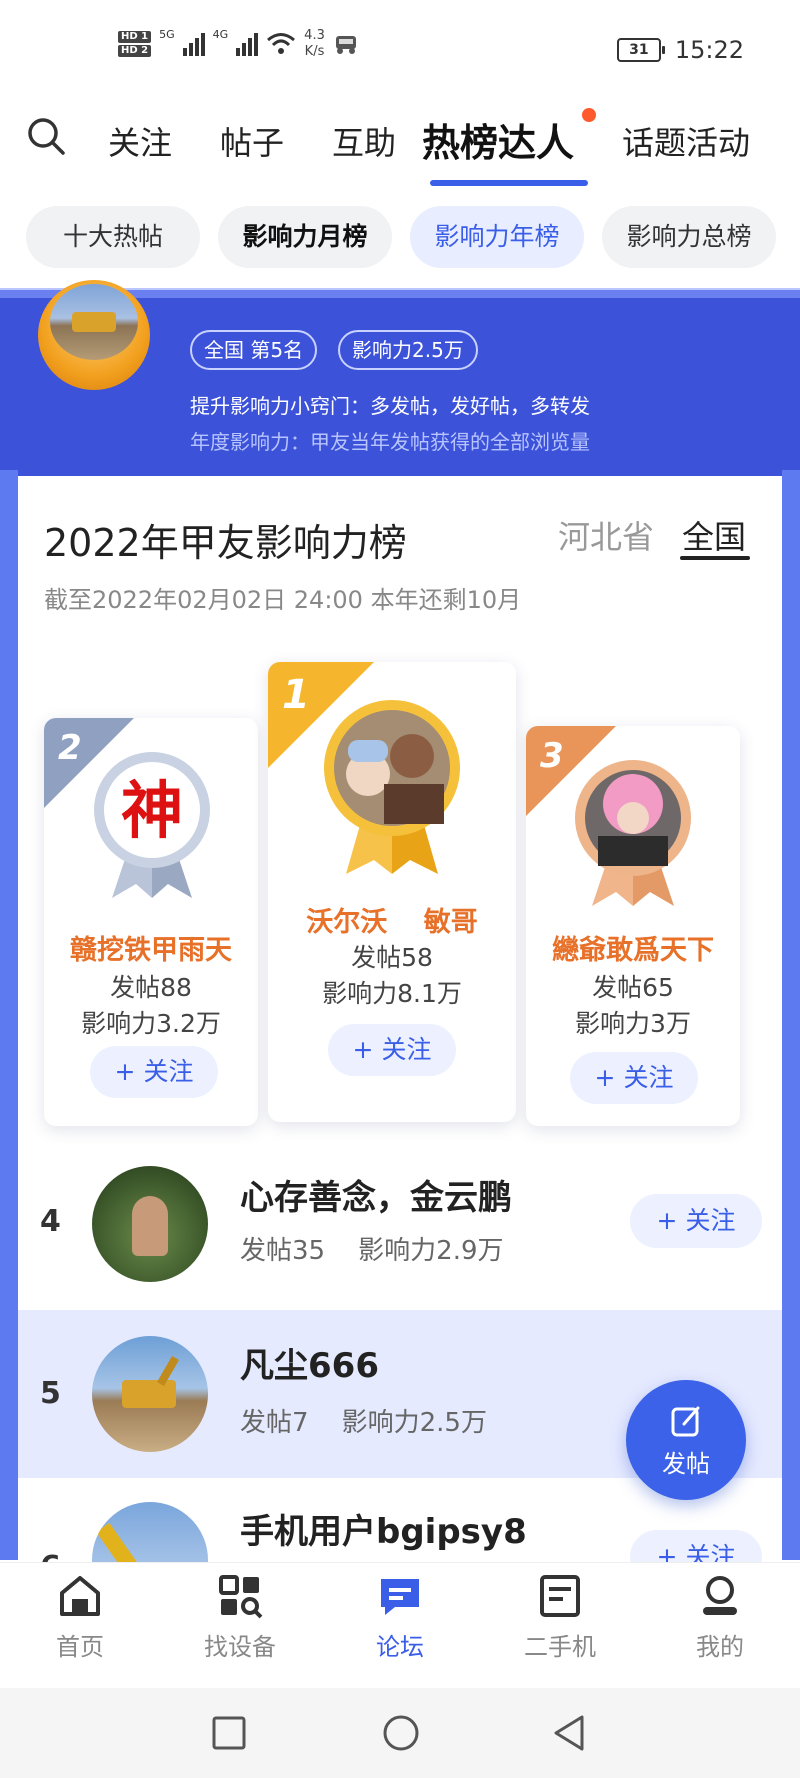 This screenshot has width=800, height=1778. Describe the element at coordinates (560, 1617) in the screenshot. I see `nav-secondhand: 二手机` at that location.